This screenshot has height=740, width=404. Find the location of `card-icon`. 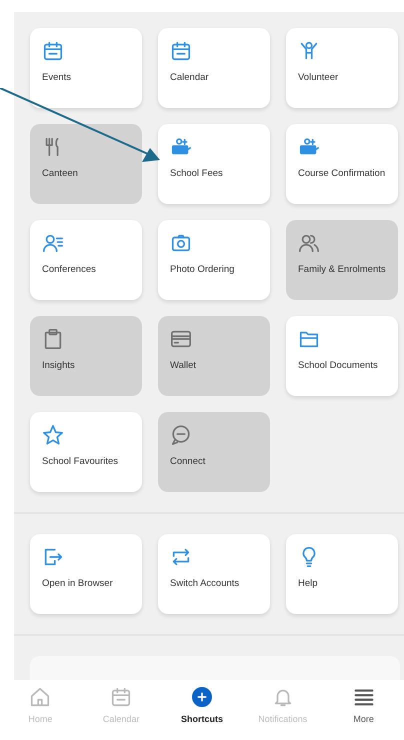

card-icon is located at coordinates (181, 339).